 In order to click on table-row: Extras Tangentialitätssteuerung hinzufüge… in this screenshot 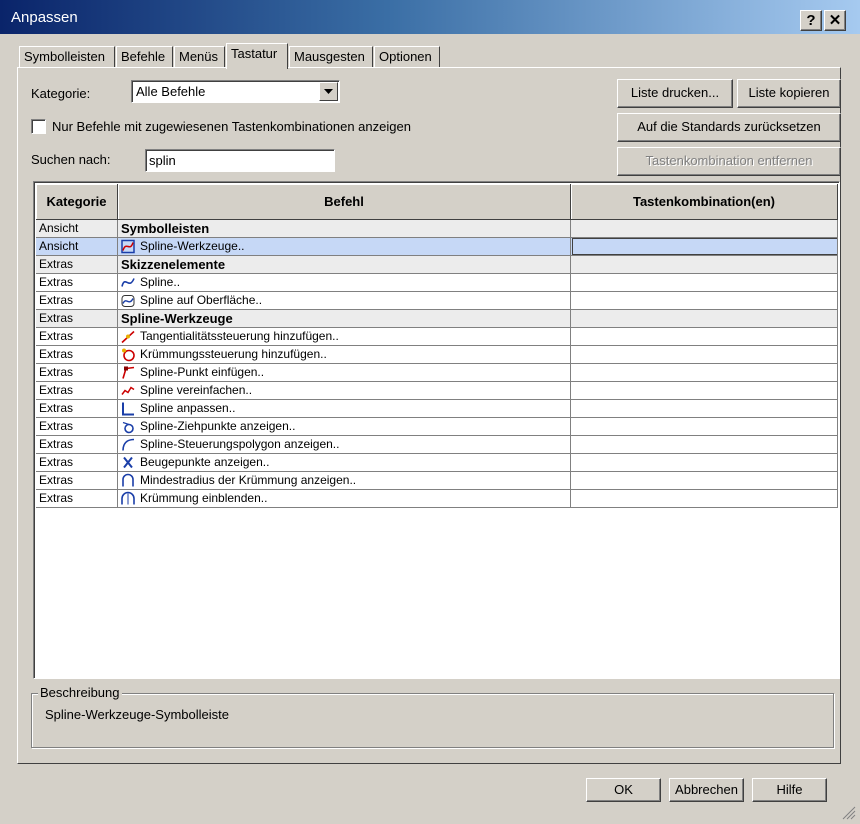, I will do `click(437, 337)`.